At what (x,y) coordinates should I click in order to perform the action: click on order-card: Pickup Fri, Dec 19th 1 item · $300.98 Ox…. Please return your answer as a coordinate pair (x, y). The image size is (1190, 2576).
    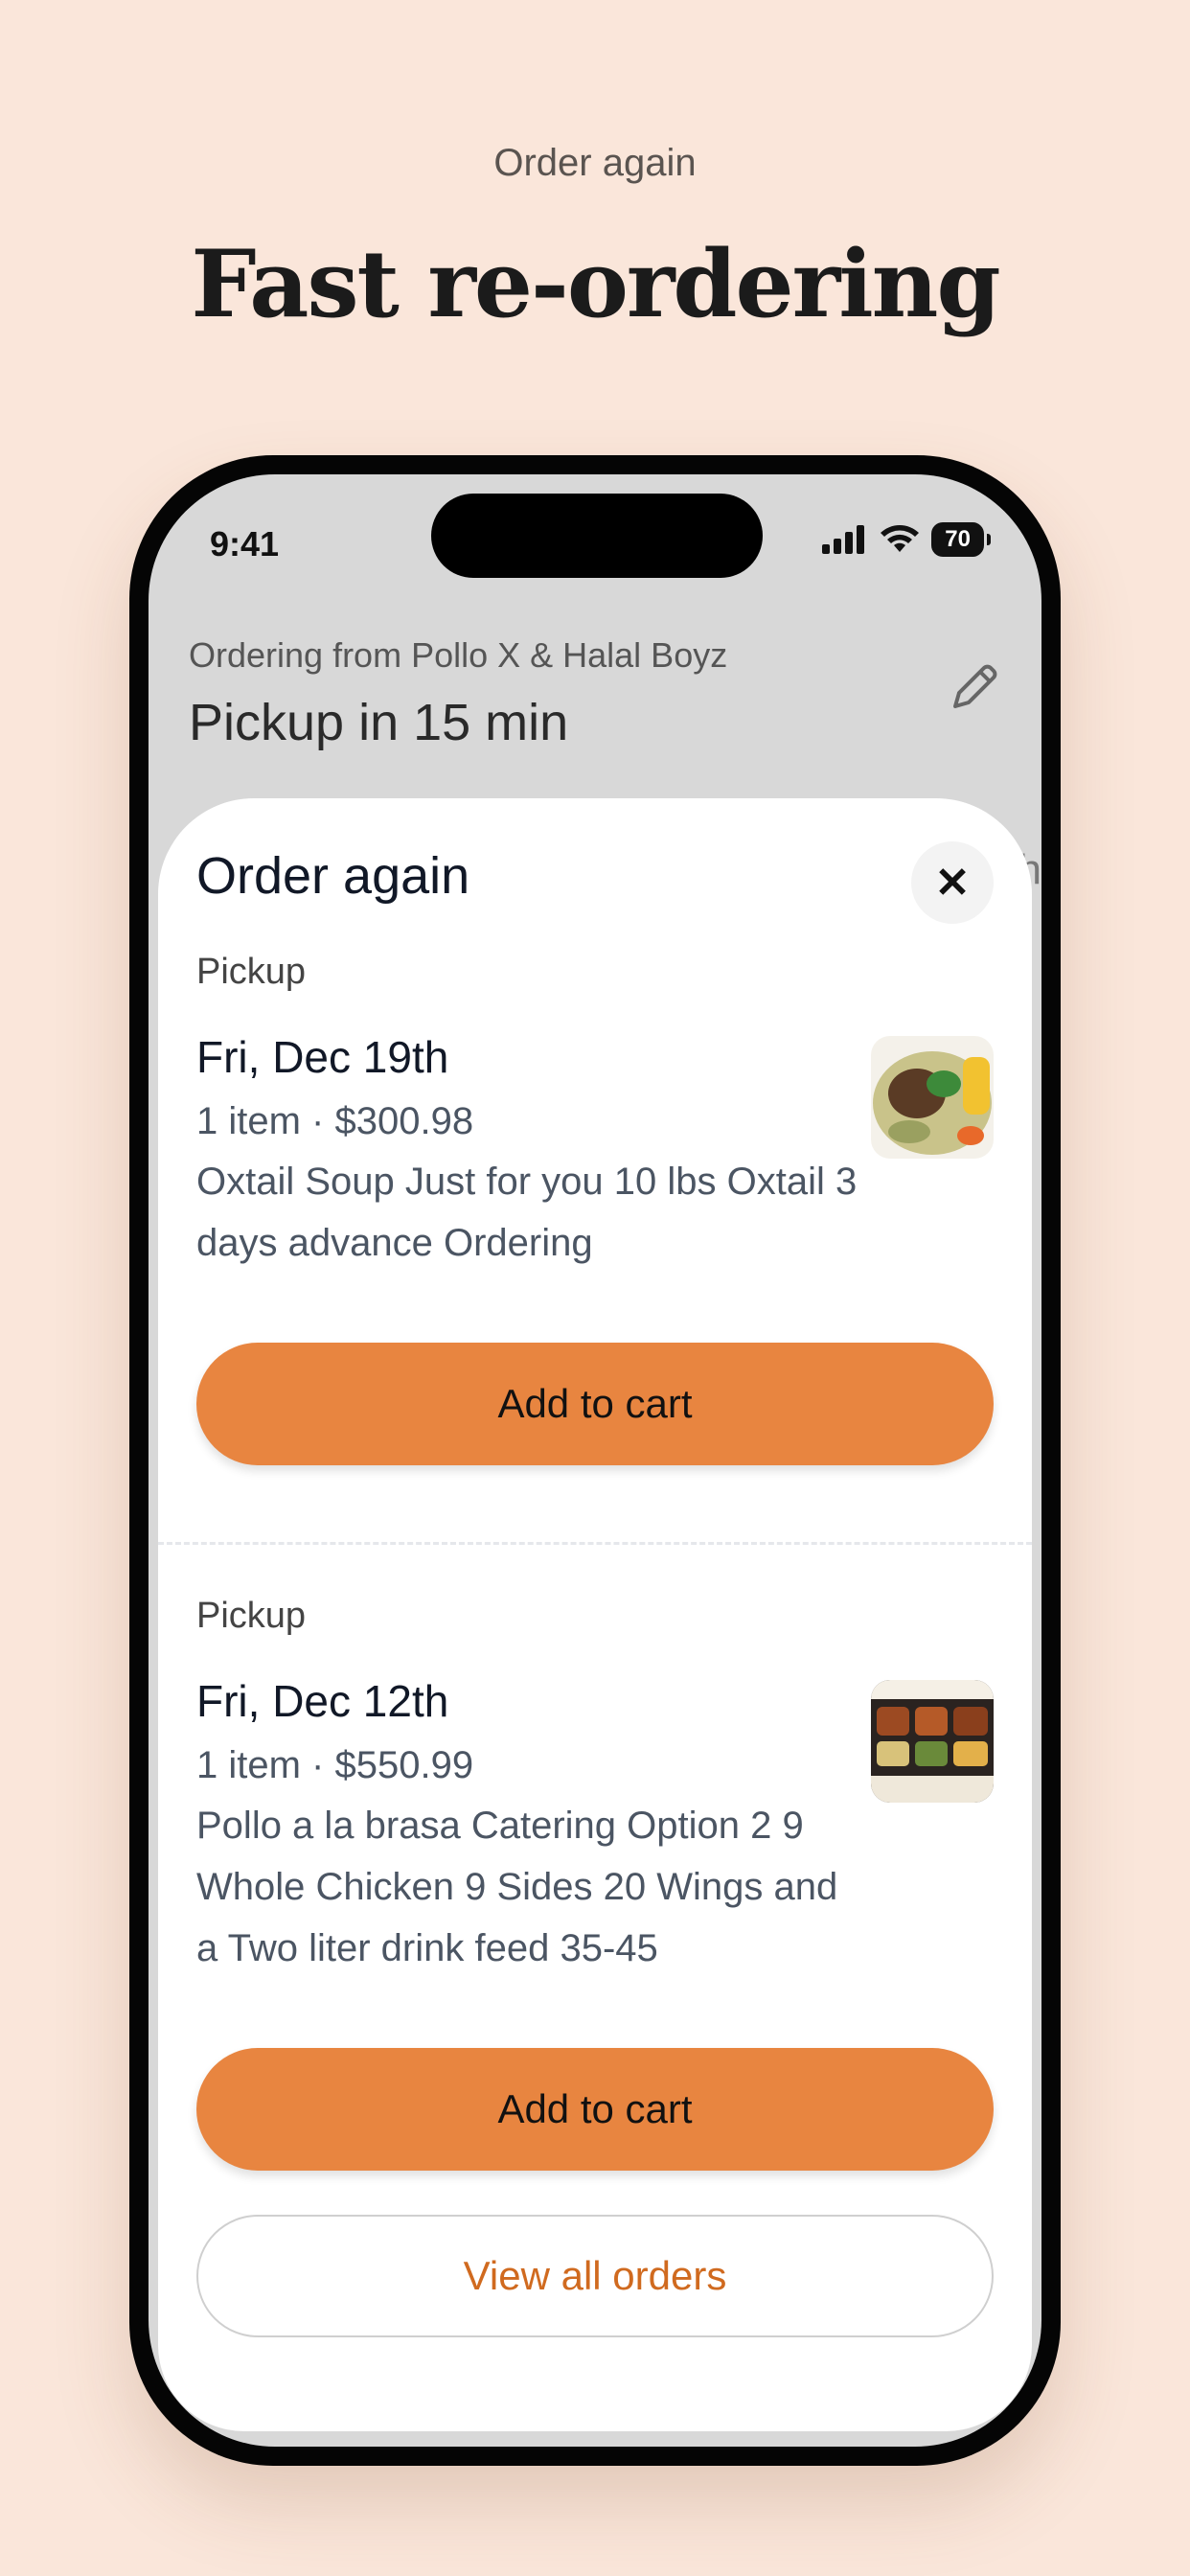
    Looking at the image, I should click on (595, 1113).